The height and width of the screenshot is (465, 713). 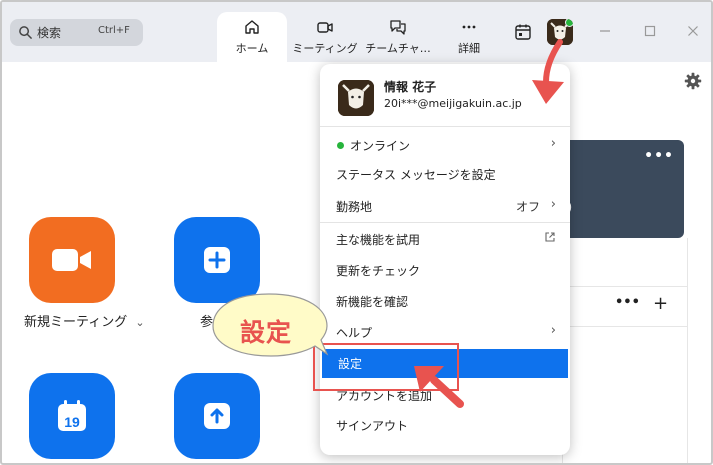 What do you see at coordinates (266, 332) in the screenshot?
I see `callout-text: 設定` at bounding box center [266, 332].